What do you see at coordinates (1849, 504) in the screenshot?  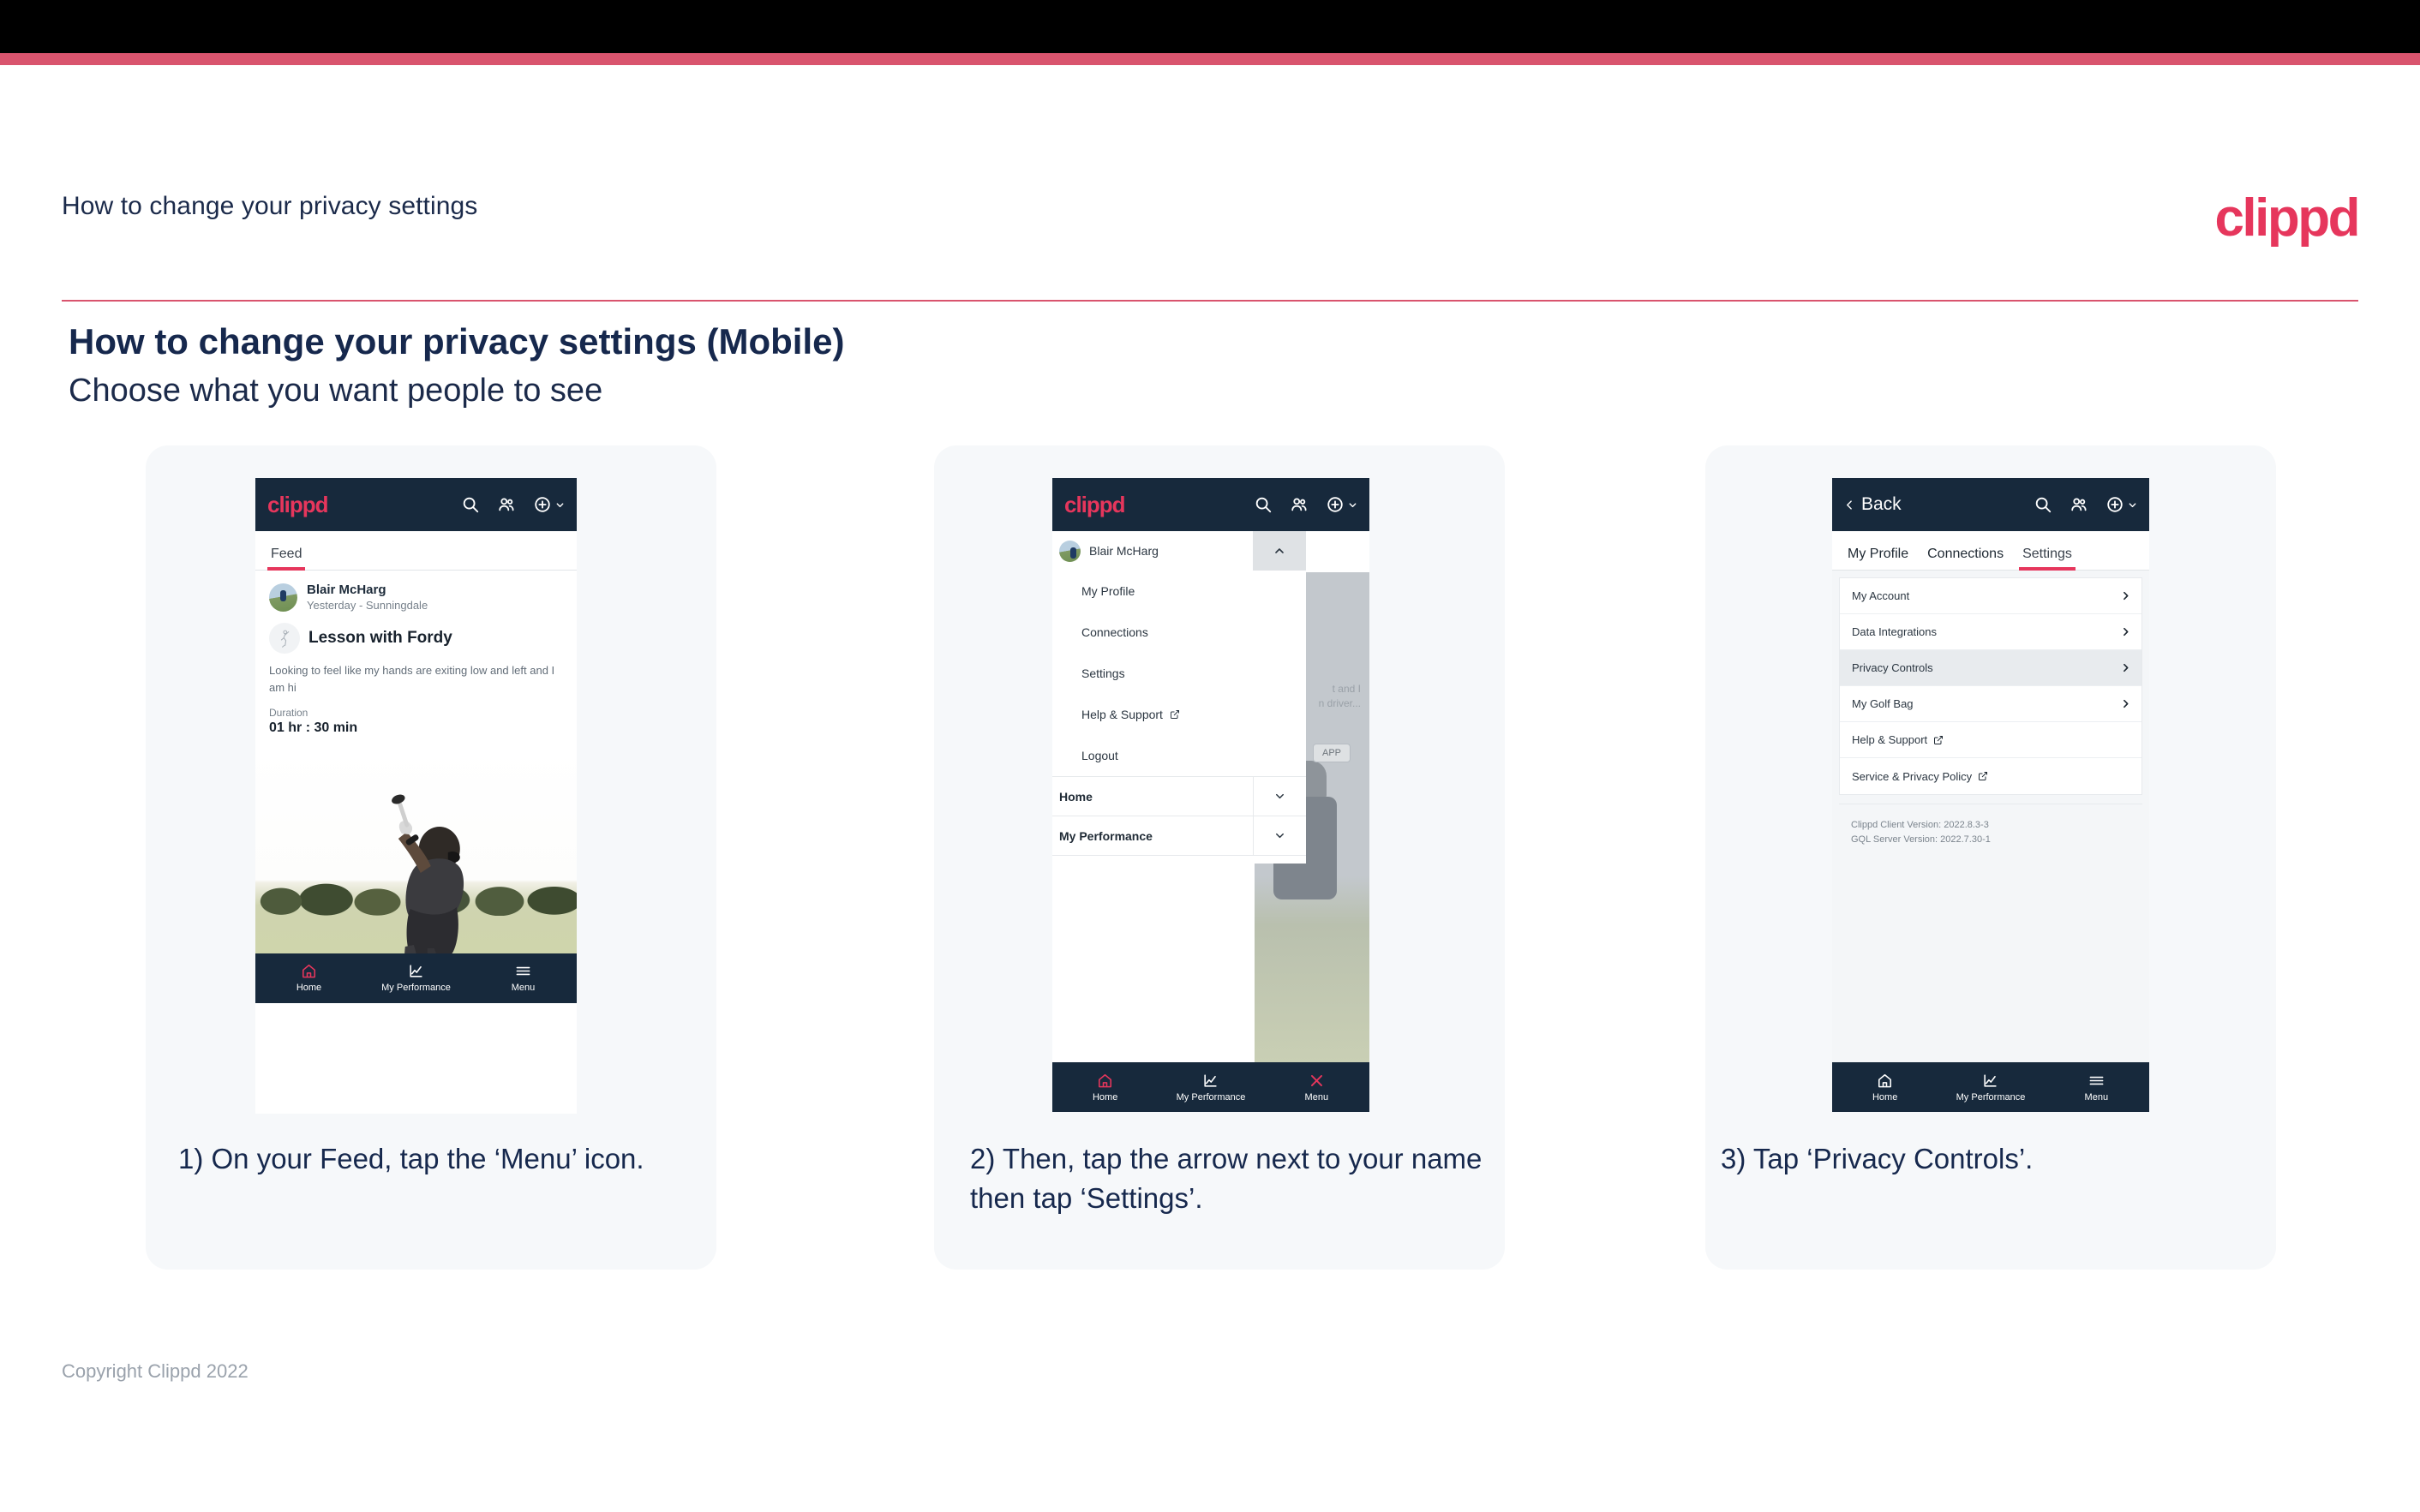 I see `chevron-left-icon` at bounding box center [1849, 504].